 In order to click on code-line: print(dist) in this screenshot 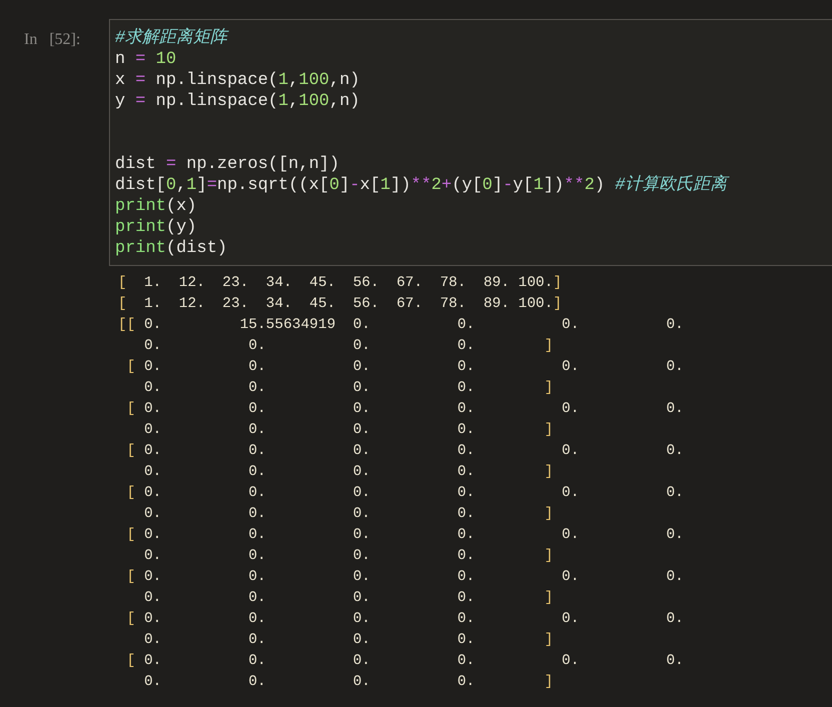, I will do `click(171, 248)`.